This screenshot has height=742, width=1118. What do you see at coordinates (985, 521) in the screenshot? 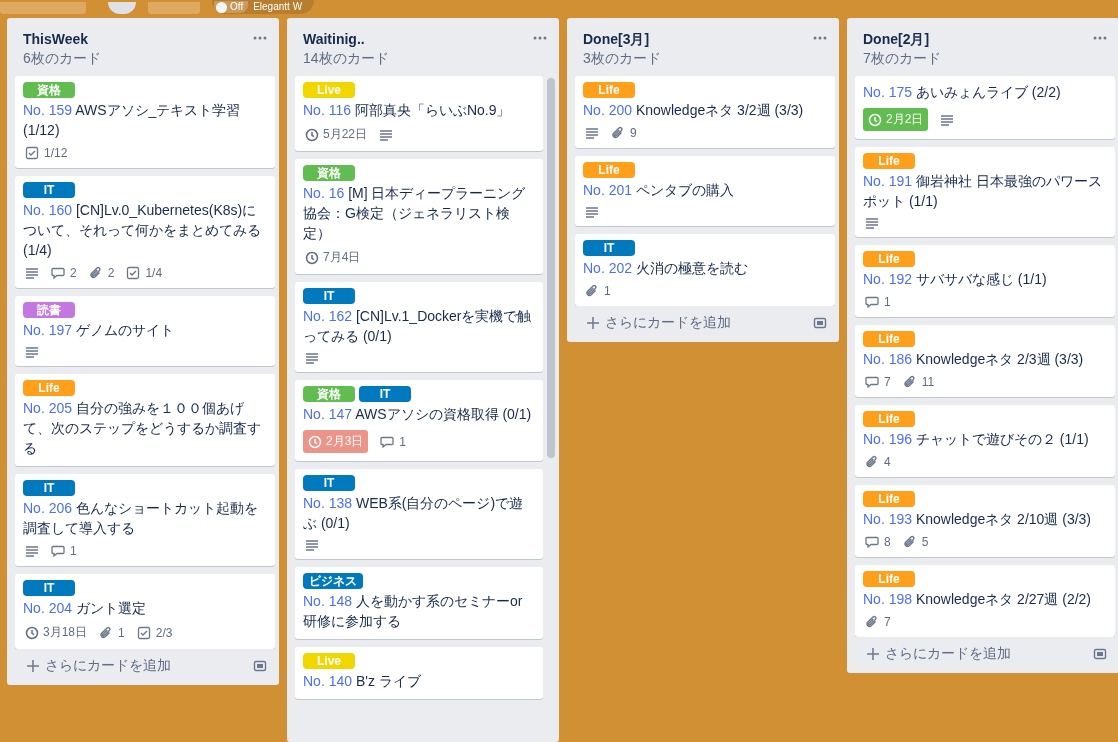
I see `card: Life No. 193 Knowledgeネタ 2/10週 (3/3) 8 5` at bounding box center [985, 521].